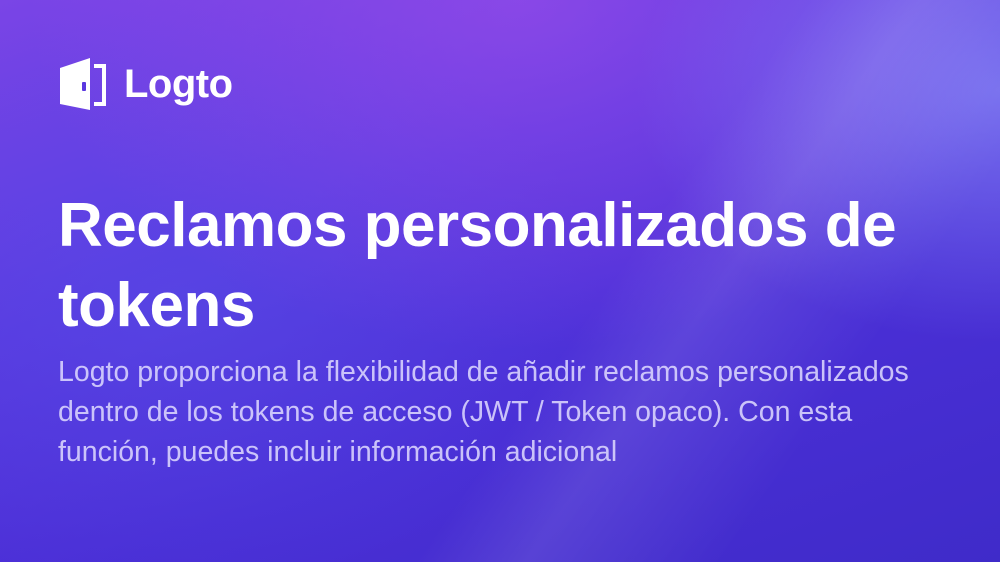 Image resolution: width=1000 pixels, height=562 pixels. What do you see at coordinates (178, 84) in the screenshot?
I see `brand-name: Logto` at bounding box center [178, 84].